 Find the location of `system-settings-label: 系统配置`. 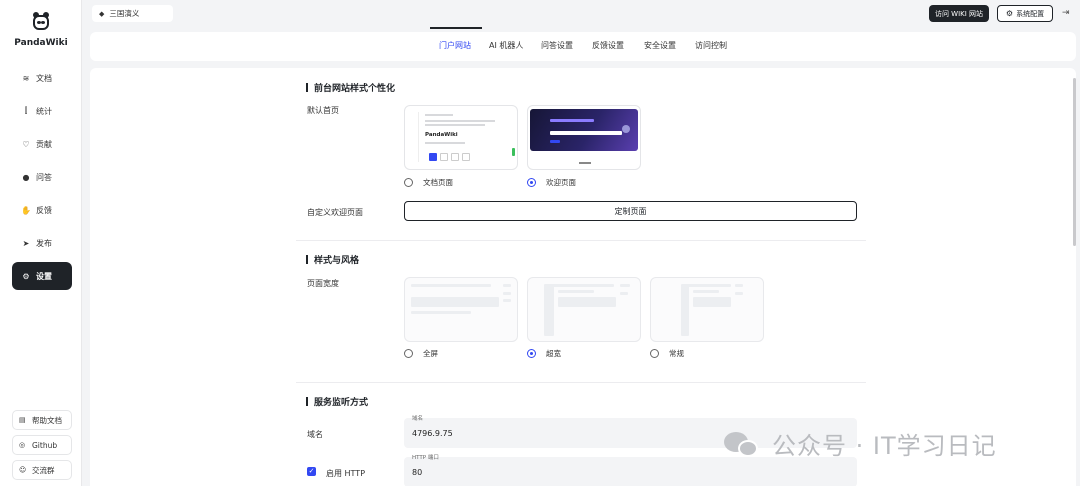

system-settings-label: 系统配置 is located at coordinates (1030, 13).